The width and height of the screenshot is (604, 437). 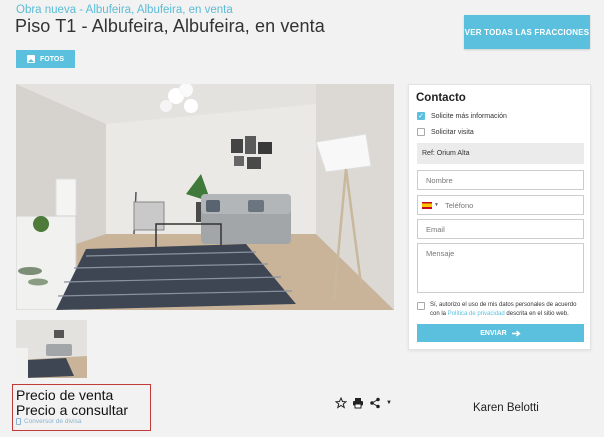 What do you see at coordinates (452, 132) in the screenshot?
I see `request-visit-label: Solicitar visita` at bounding box center [452, 132].